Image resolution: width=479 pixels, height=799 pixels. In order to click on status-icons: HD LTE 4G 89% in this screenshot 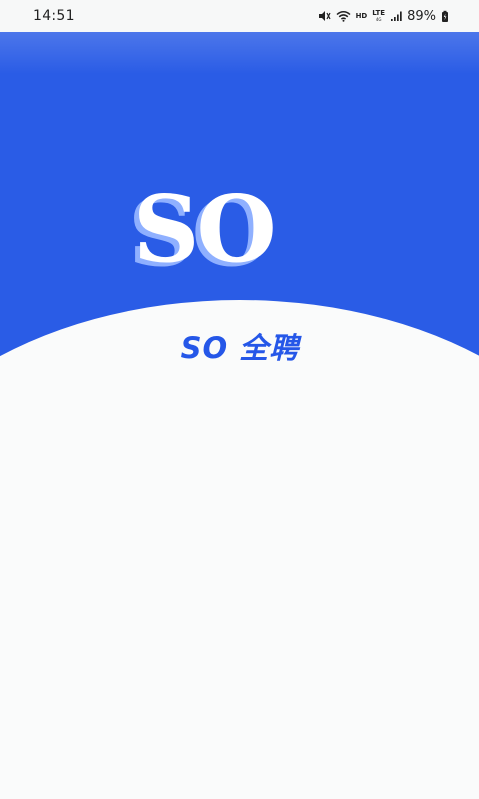, I will do `click(383, 16)`.